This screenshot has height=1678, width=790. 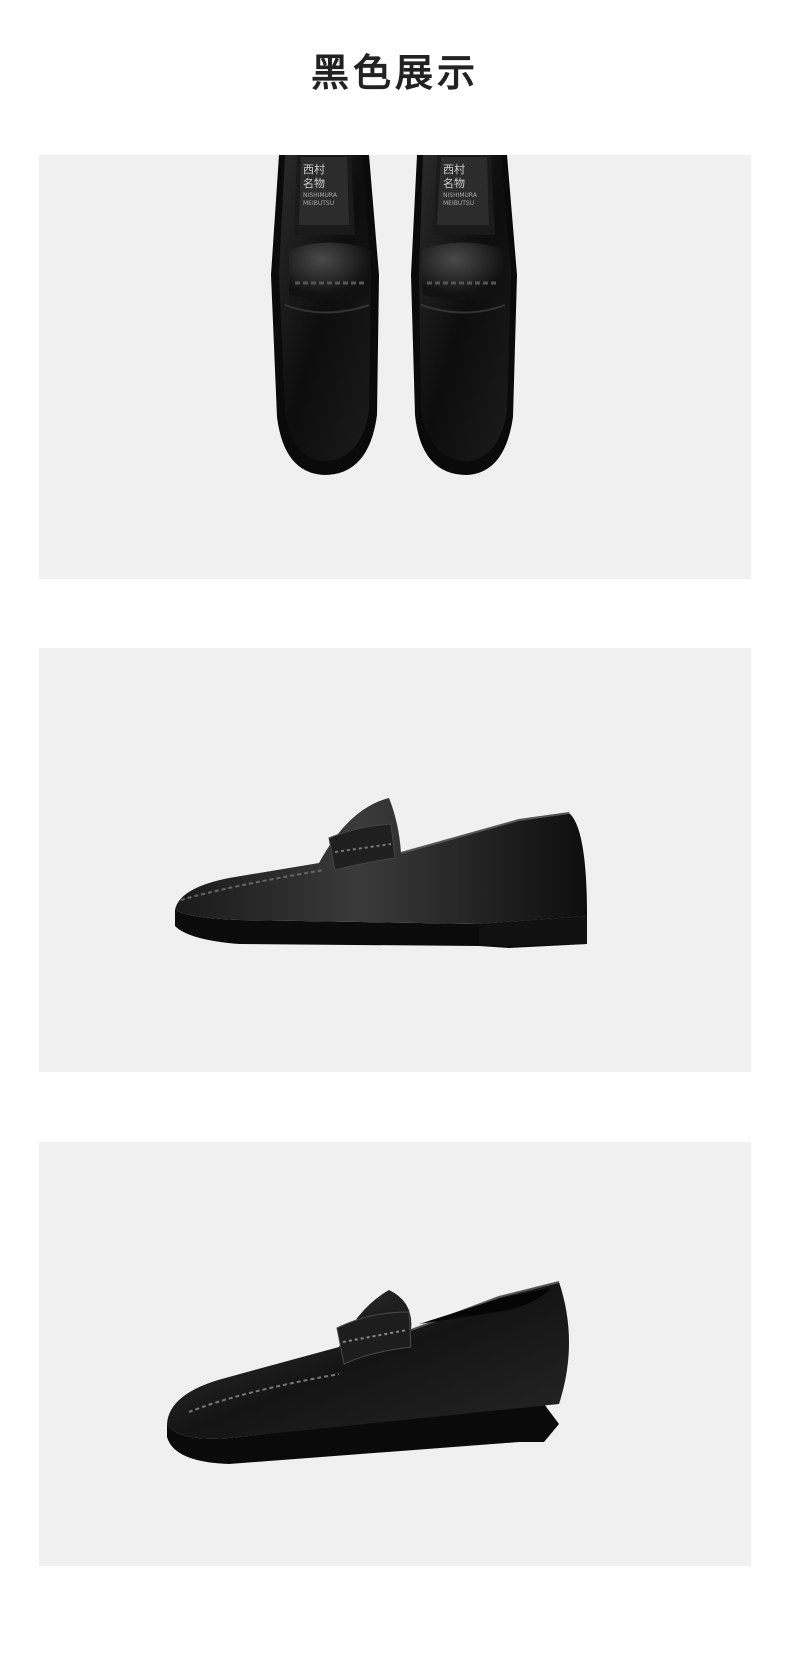 I want to click on shoe-three-quarter-illustration, so click(x=368, y=1372).